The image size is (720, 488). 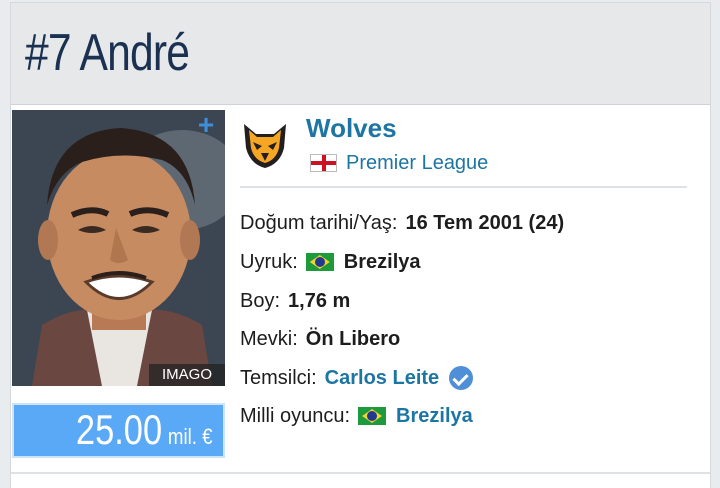 What do you see at coordinates (402, 223) in the screenshot?
I see `birth-row: Doğum tarihi/Yaş: 16 Tem 2001 (24)` at bounding box center [402, 223].